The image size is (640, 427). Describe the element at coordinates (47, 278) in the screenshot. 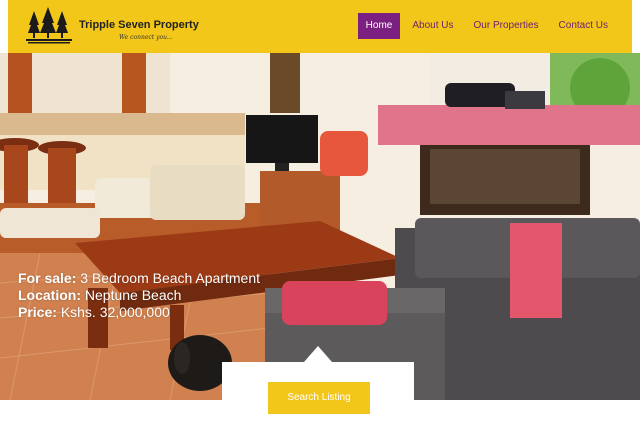

I see `sale-label: For sale:` at that location.